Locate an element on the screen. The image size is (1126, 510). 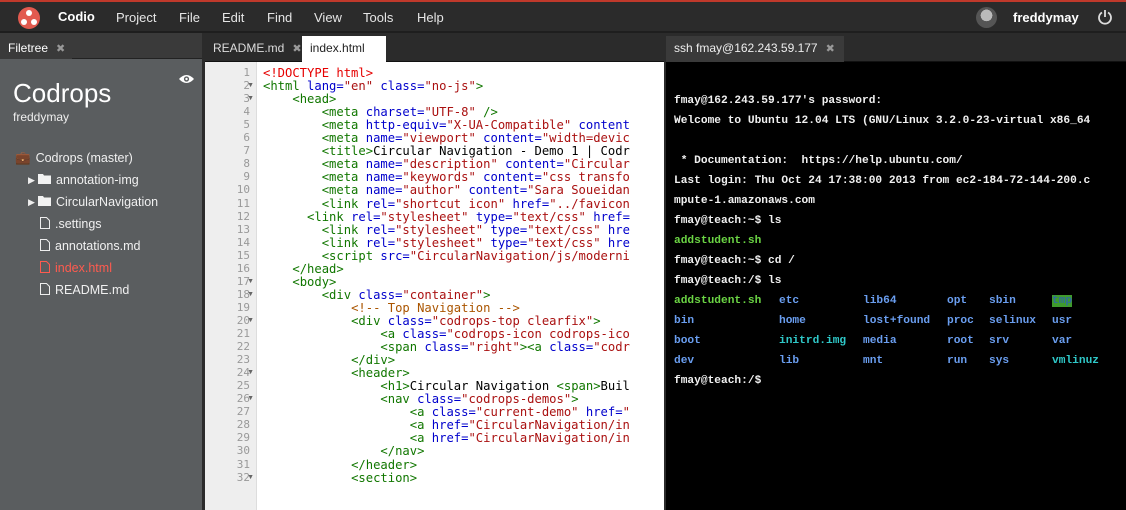
tab-index-html: index.html is located at coordinates (344, 49).